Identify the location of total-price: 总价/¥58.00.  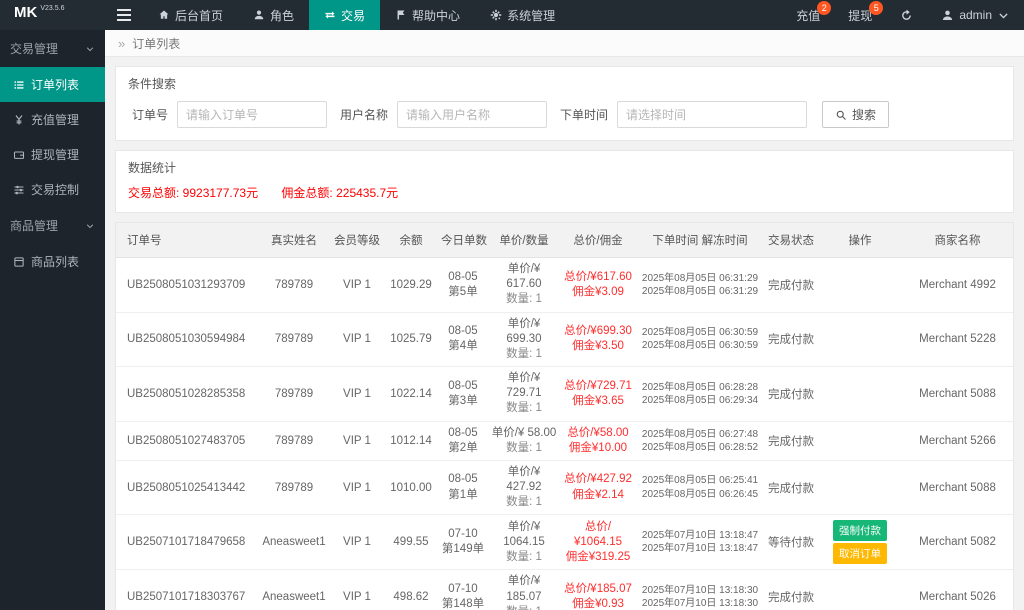
(598, 432).